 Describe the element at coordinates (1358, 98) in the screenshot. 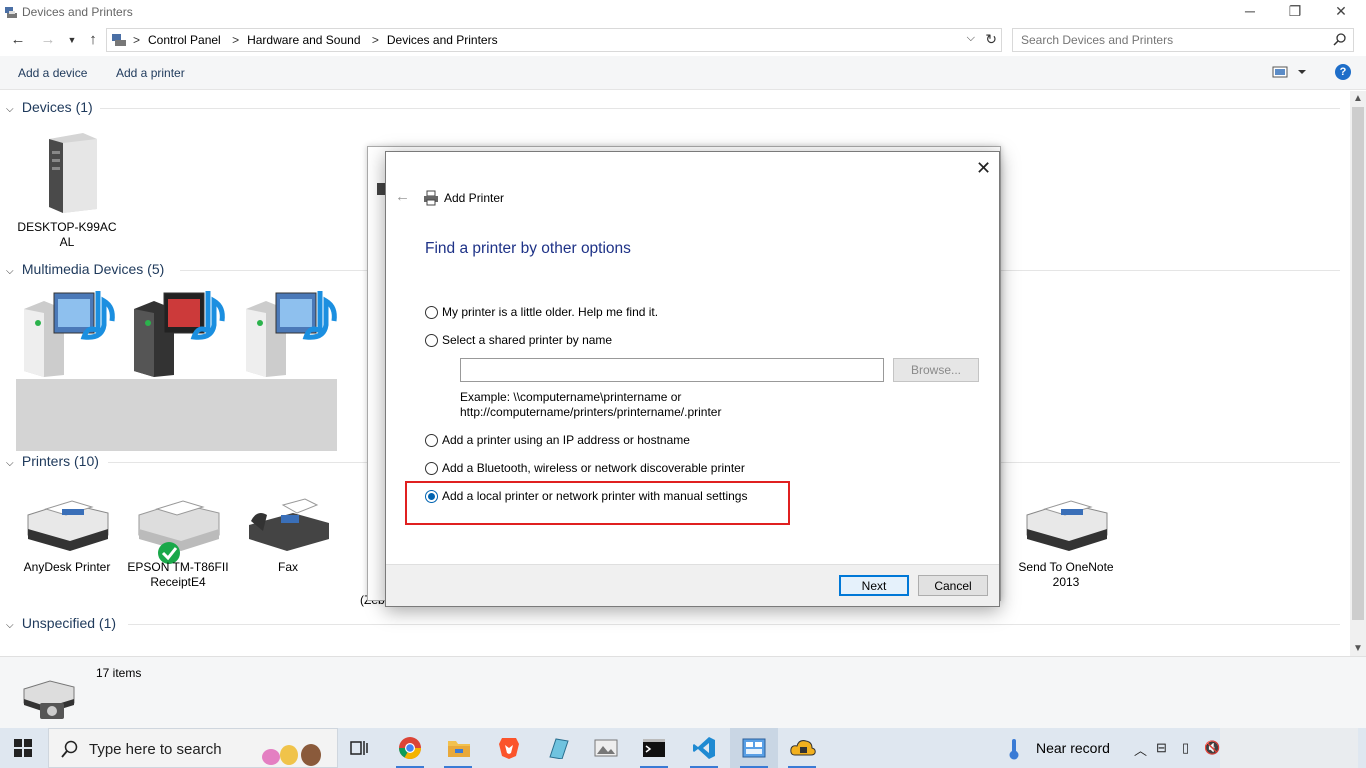

I see `scroll-up-icon: ▲` at that location.